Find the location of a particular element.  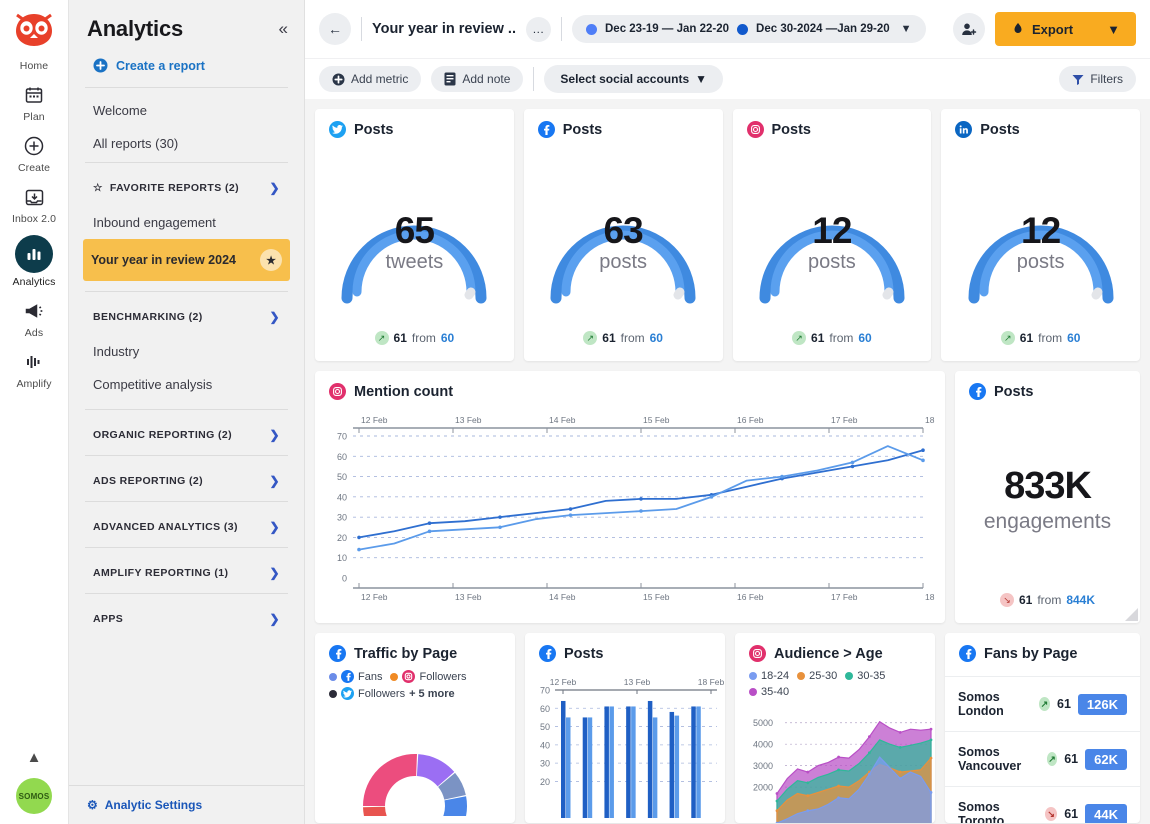

widget-title: Traffic by Page is located at coordinates (406, 653).